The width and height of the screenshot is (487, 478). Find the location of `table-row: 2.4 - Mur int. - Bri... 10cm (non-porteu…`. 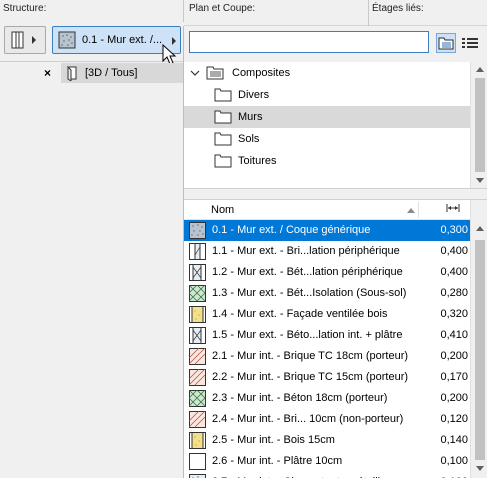

table-row: 2.4 - Mur int. - Bri... 10cm (non-porteu… is located at coordinates (327, 419).